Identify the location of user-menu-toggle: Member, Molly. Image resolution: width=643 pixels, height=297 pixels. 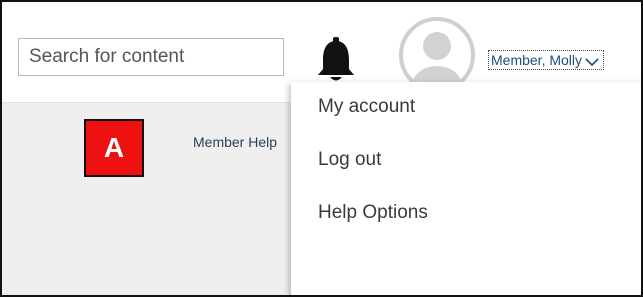
(546, 60).